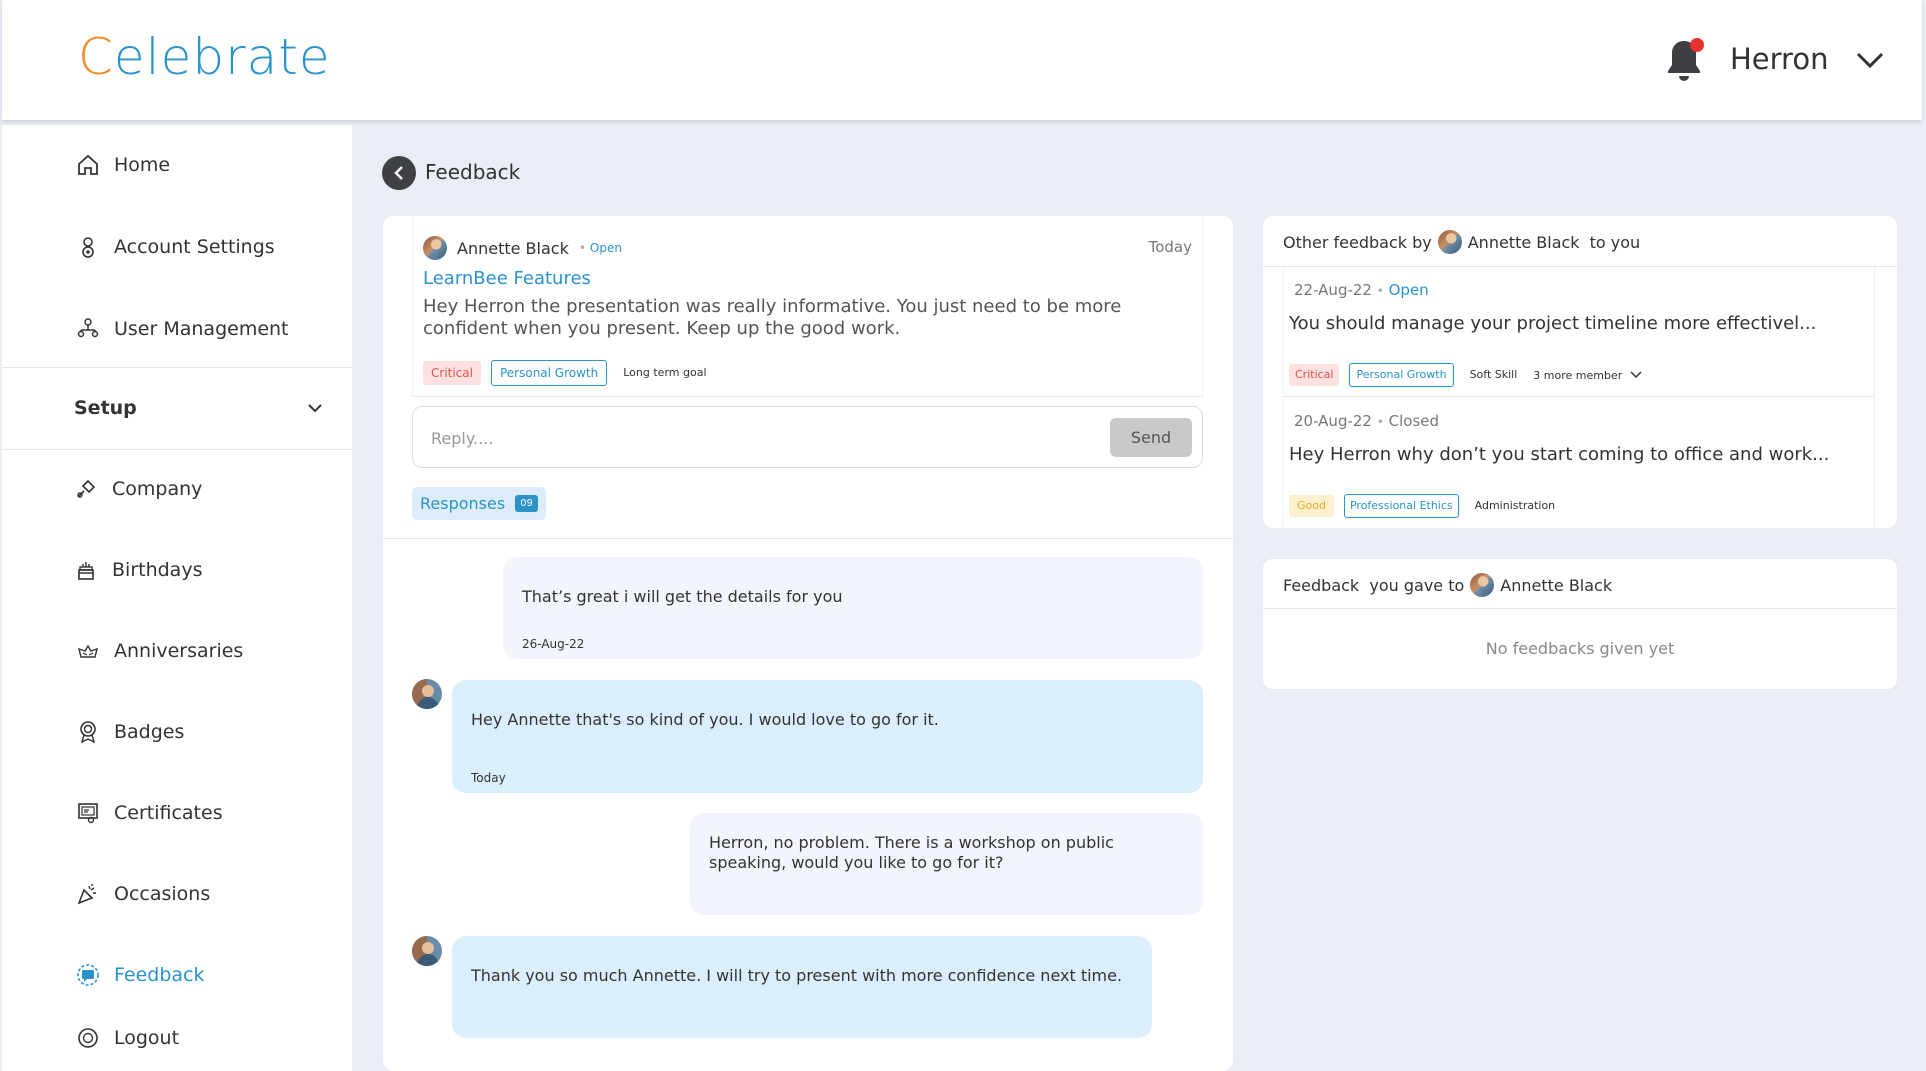 Image resolution: width=1926 pixels, height=1071 pixels. Describe the element at coordinates (479, 503) in the screenshot. I see `responses-tab: Responses 09` at that location.